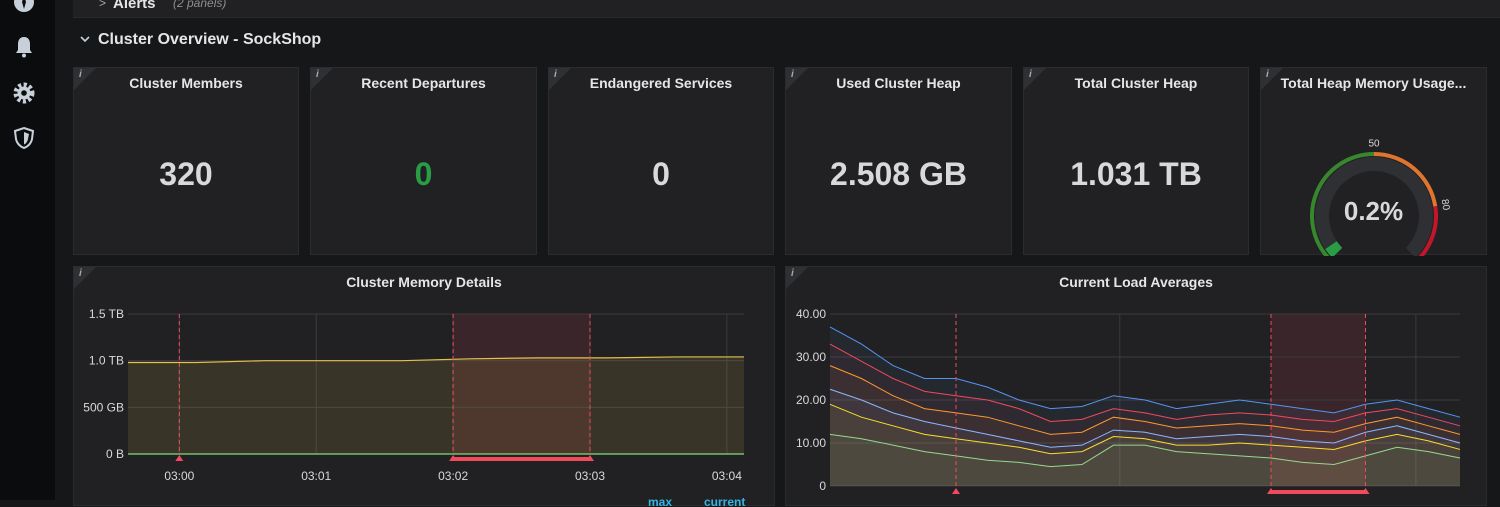 The width and height of the screenshot is (1500, 507). What do you see at coordinates (24, 93) in the screenshot?
I see `gear-icon` at bounding box center [24, 93].